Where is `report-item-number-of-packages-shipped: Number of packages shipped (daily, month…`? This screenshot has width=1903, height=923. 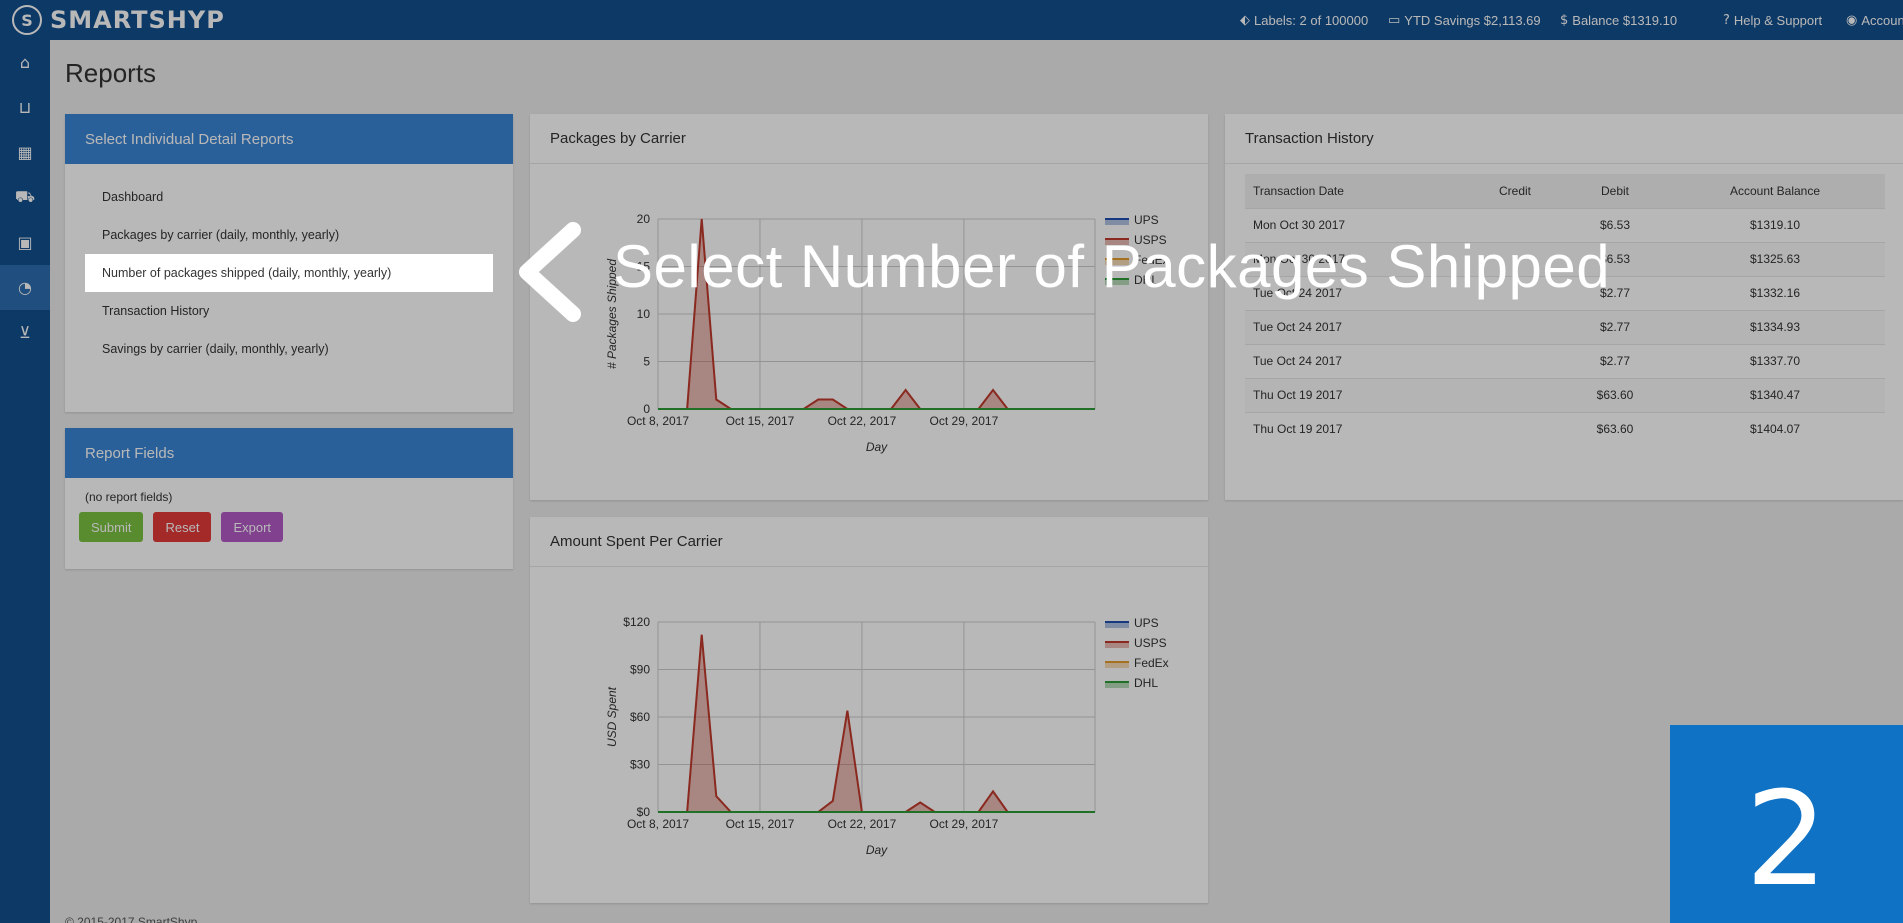 report-item-number-of-packages-shipped: Number of packages shipped (daily, month… is located at coordinates (289, 273).